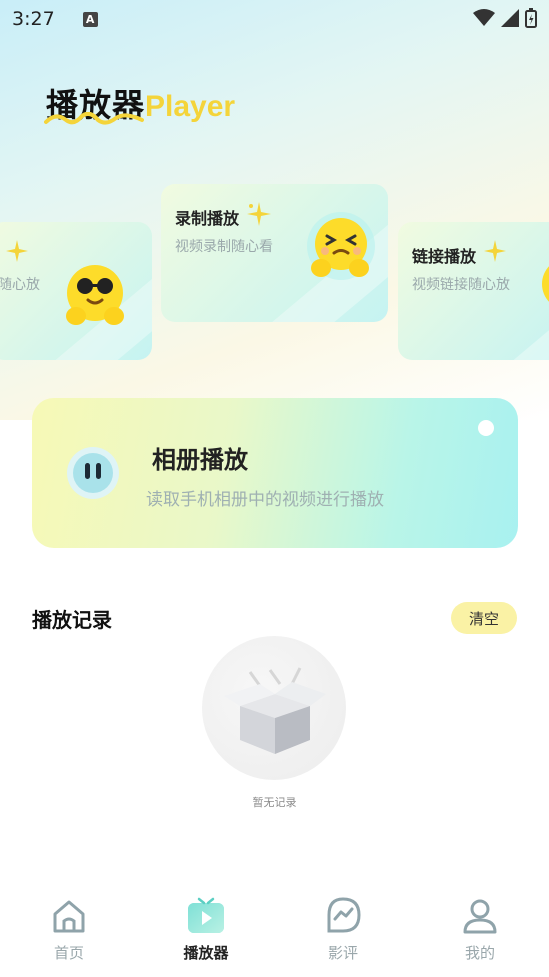 This screenshot has width=549, height=977. What do you see at coordinates (33, 19) in the screenshot?
I see `status-time: 3:27` at bounding box center [33, 19].